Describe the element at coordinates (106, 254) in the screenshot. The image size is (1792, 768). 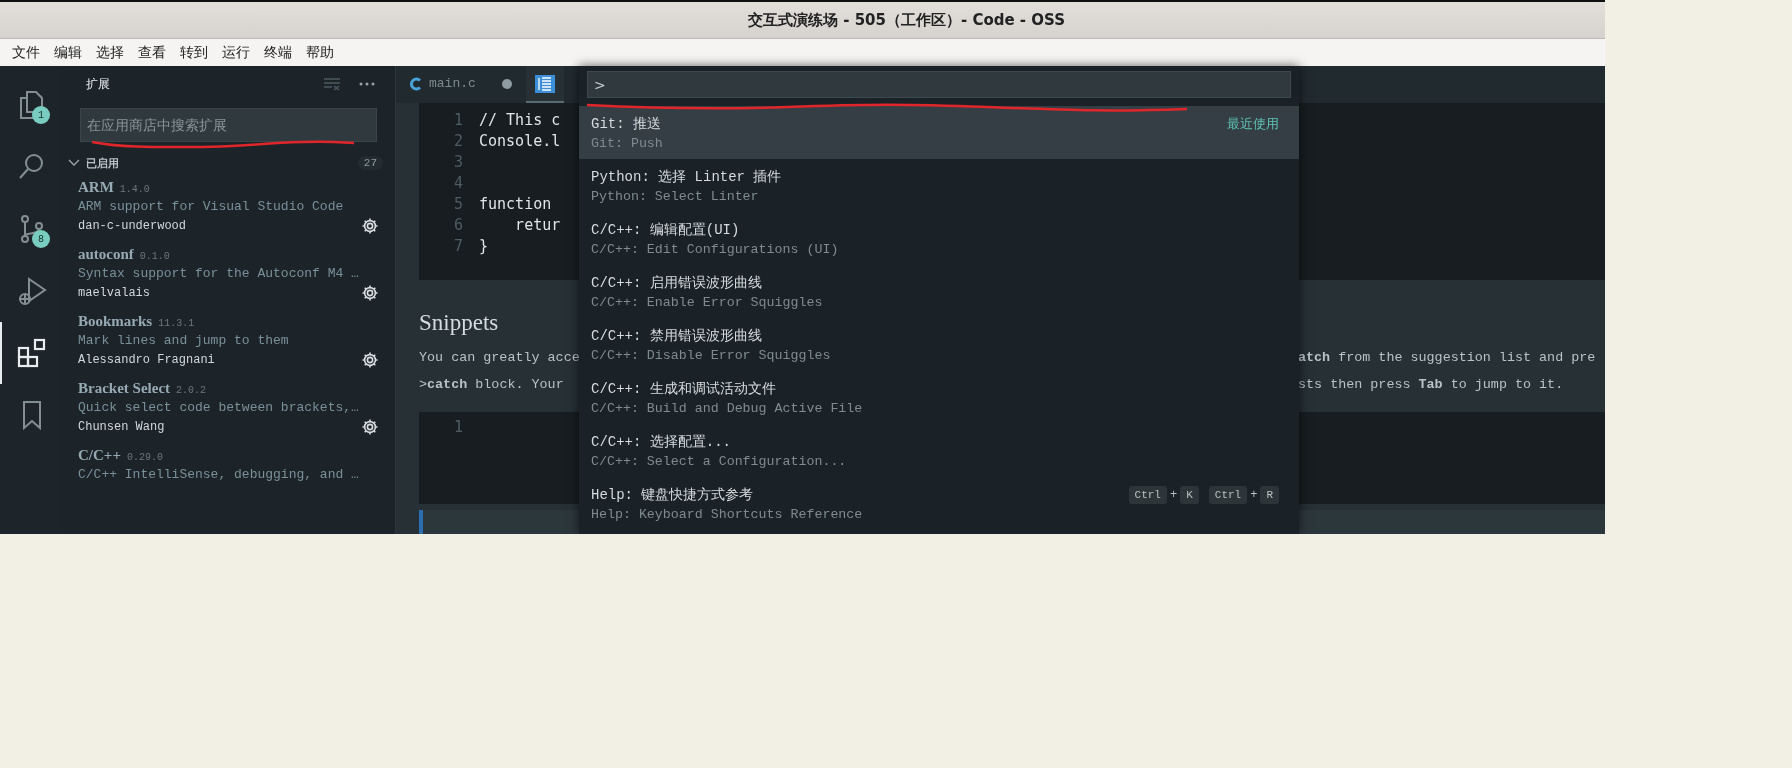
I see `extension-name: autoconf` at that location.